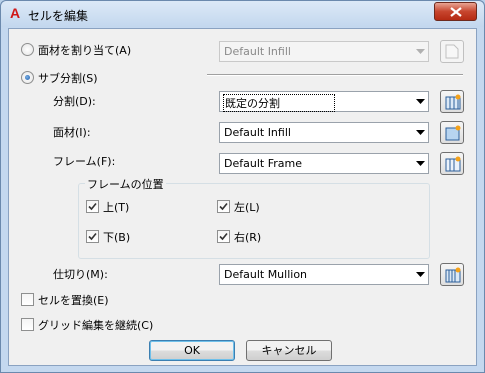 The width and height of the screenshot is (485, 373). What do you see at coordinates (242, 14) in the screenshot?
I see `title-bar: A セルを編集` at bounding box center [242, 14].